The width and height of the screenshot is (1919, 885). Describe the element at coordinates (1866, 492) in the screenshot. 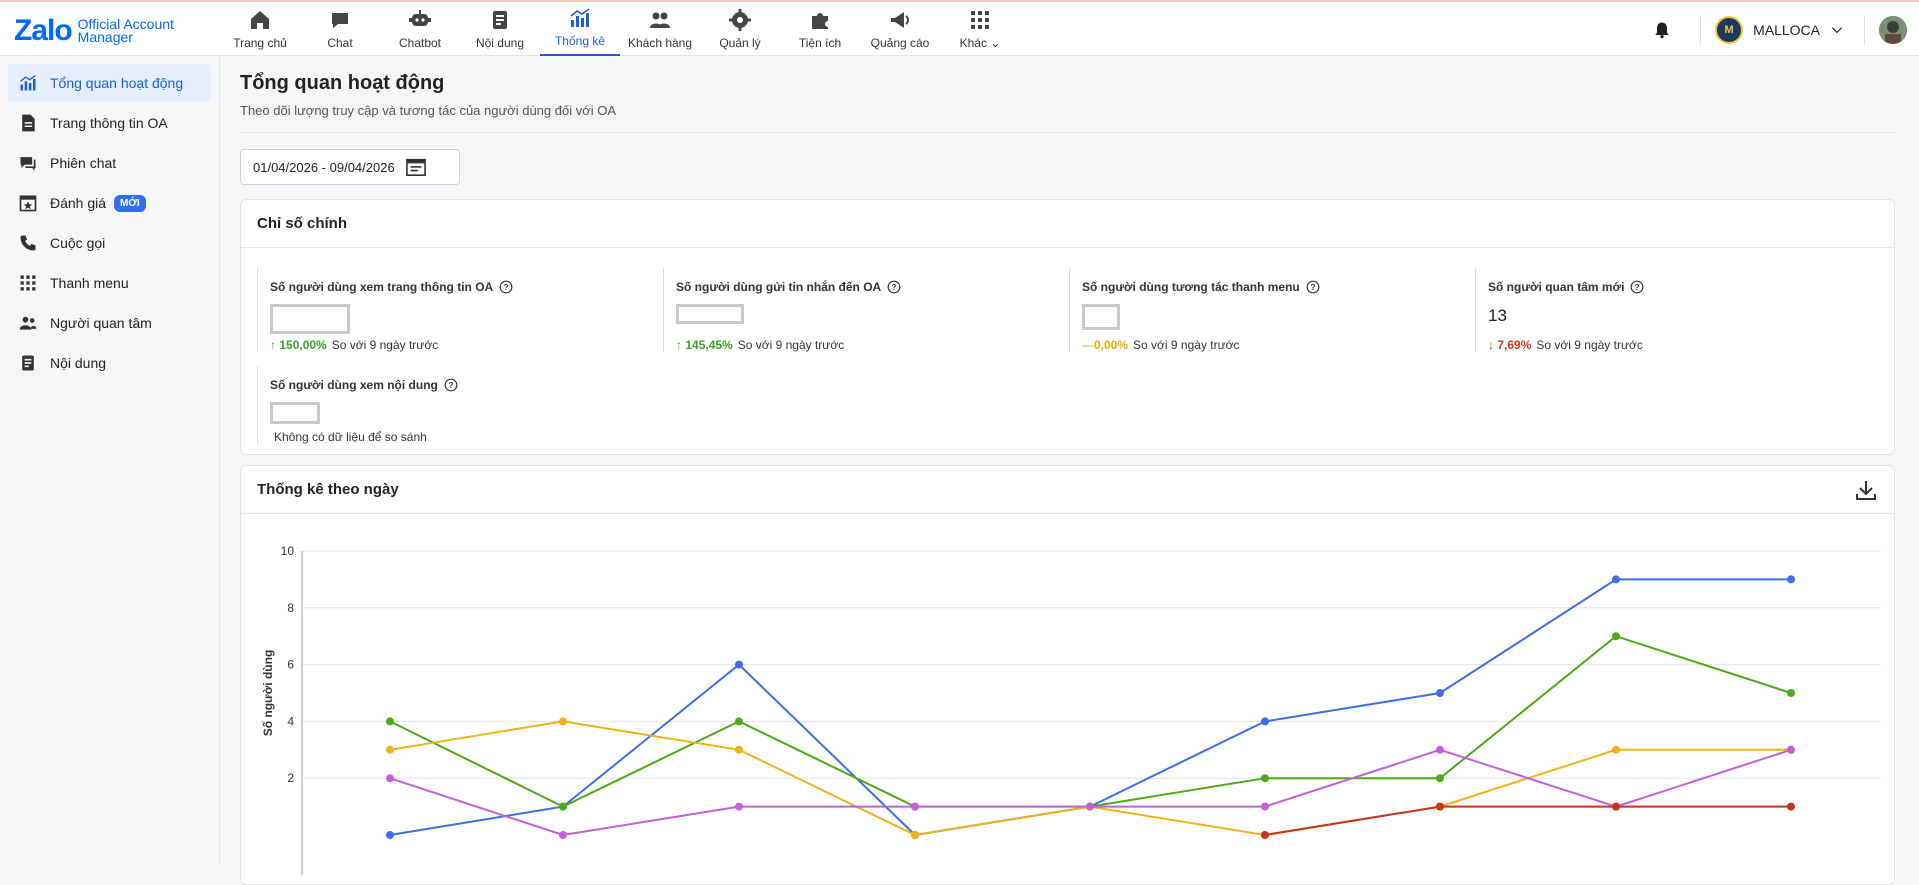

I see `download-button` at that location.